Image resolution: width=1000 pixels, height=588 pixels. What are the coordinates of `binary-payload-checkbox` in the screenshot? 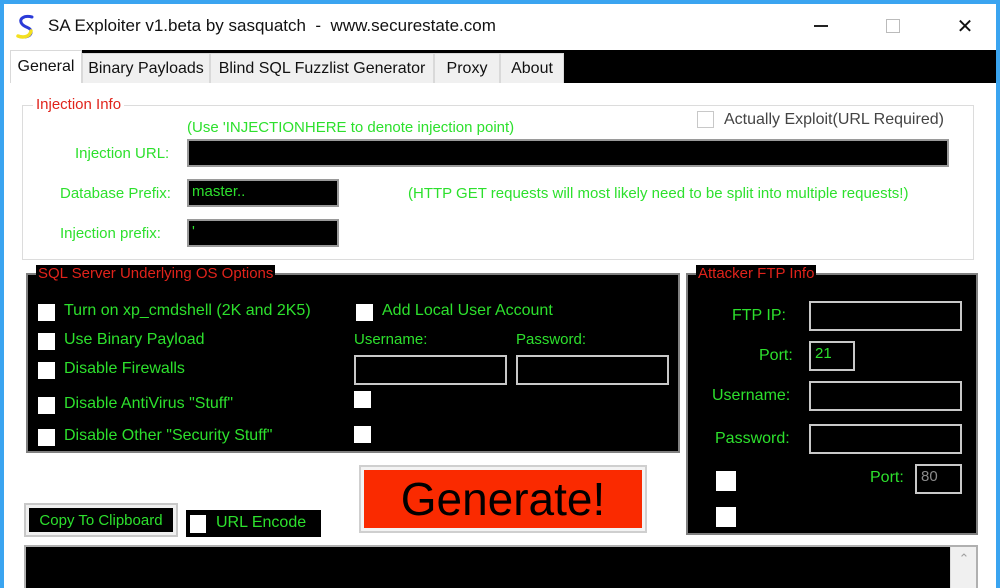 It's located at (46, 341).